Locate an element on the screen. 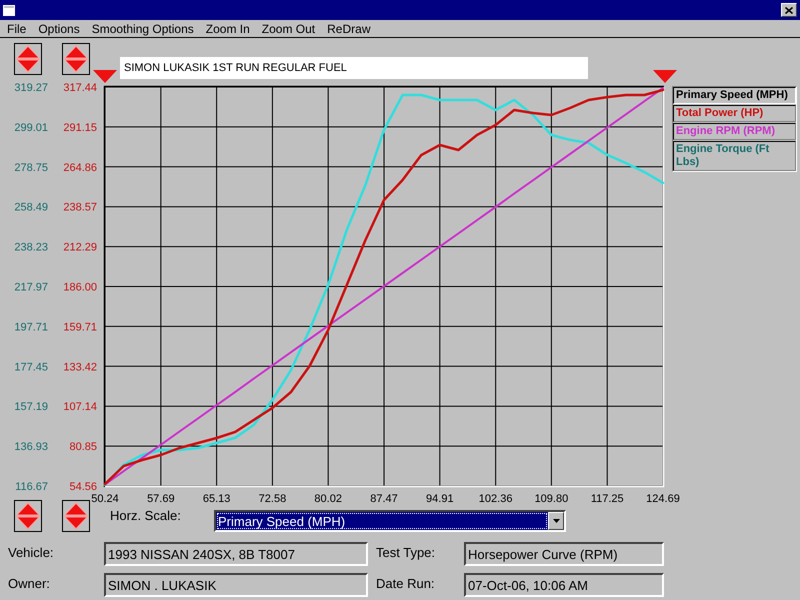  menu-item: Smoothing Options is located at coordinates (143, 29).